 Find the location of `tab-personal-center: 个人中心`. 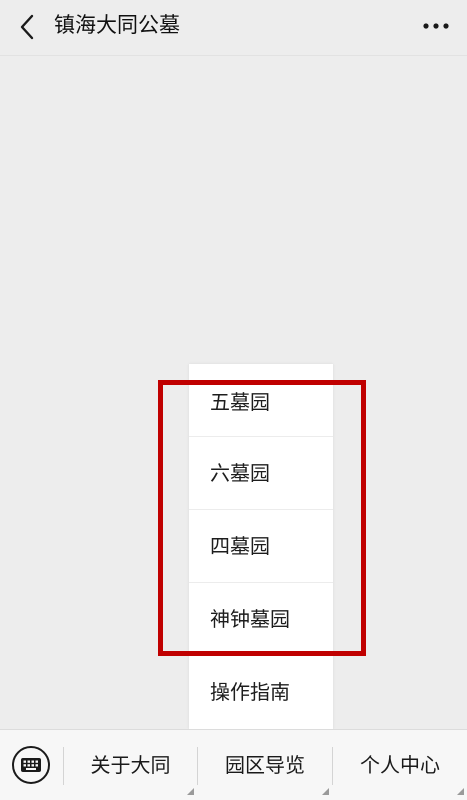

tab-personal-center: 个人中心 is located at coordinates (400, 765).